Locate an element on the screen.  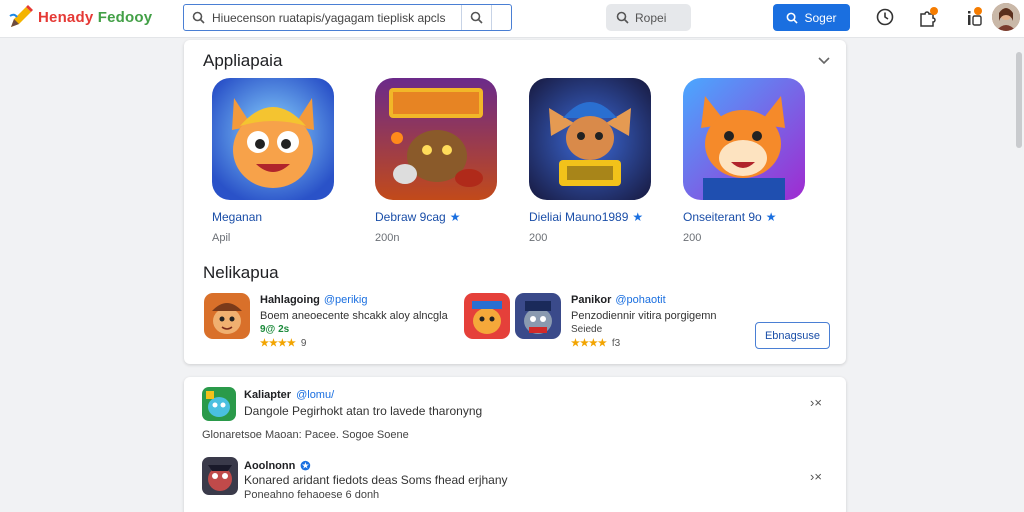
search-extra-slot is located at coordinates (501, 17).